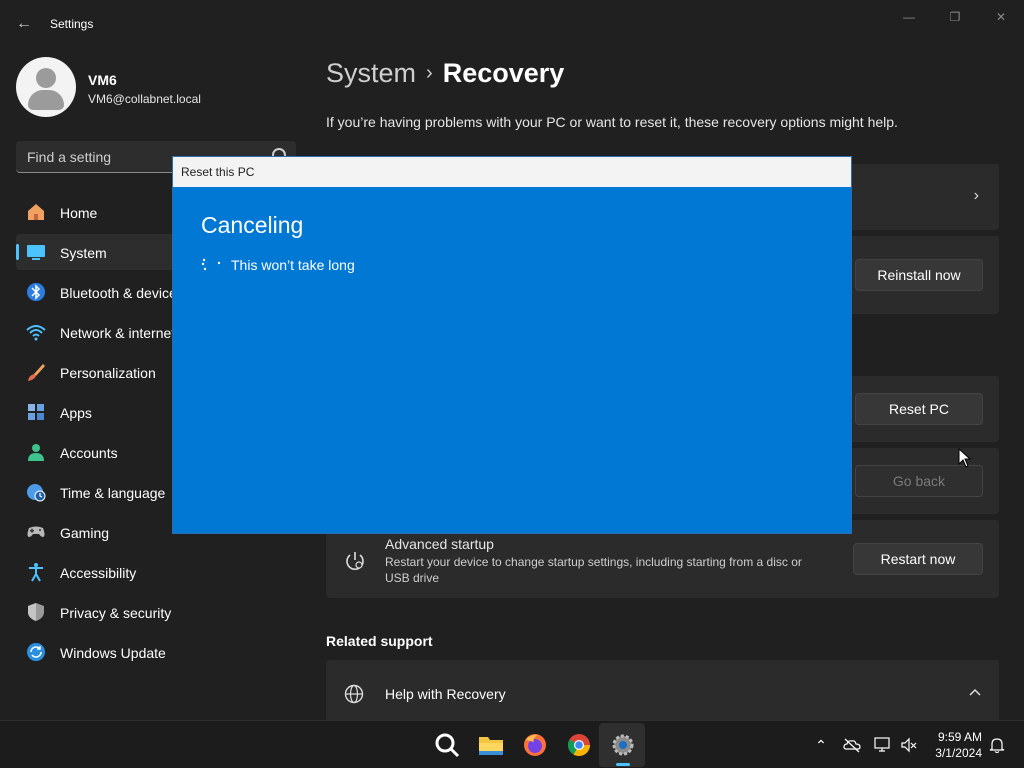  I want to click on dialog-heading: Canceling, so click(252, 225).